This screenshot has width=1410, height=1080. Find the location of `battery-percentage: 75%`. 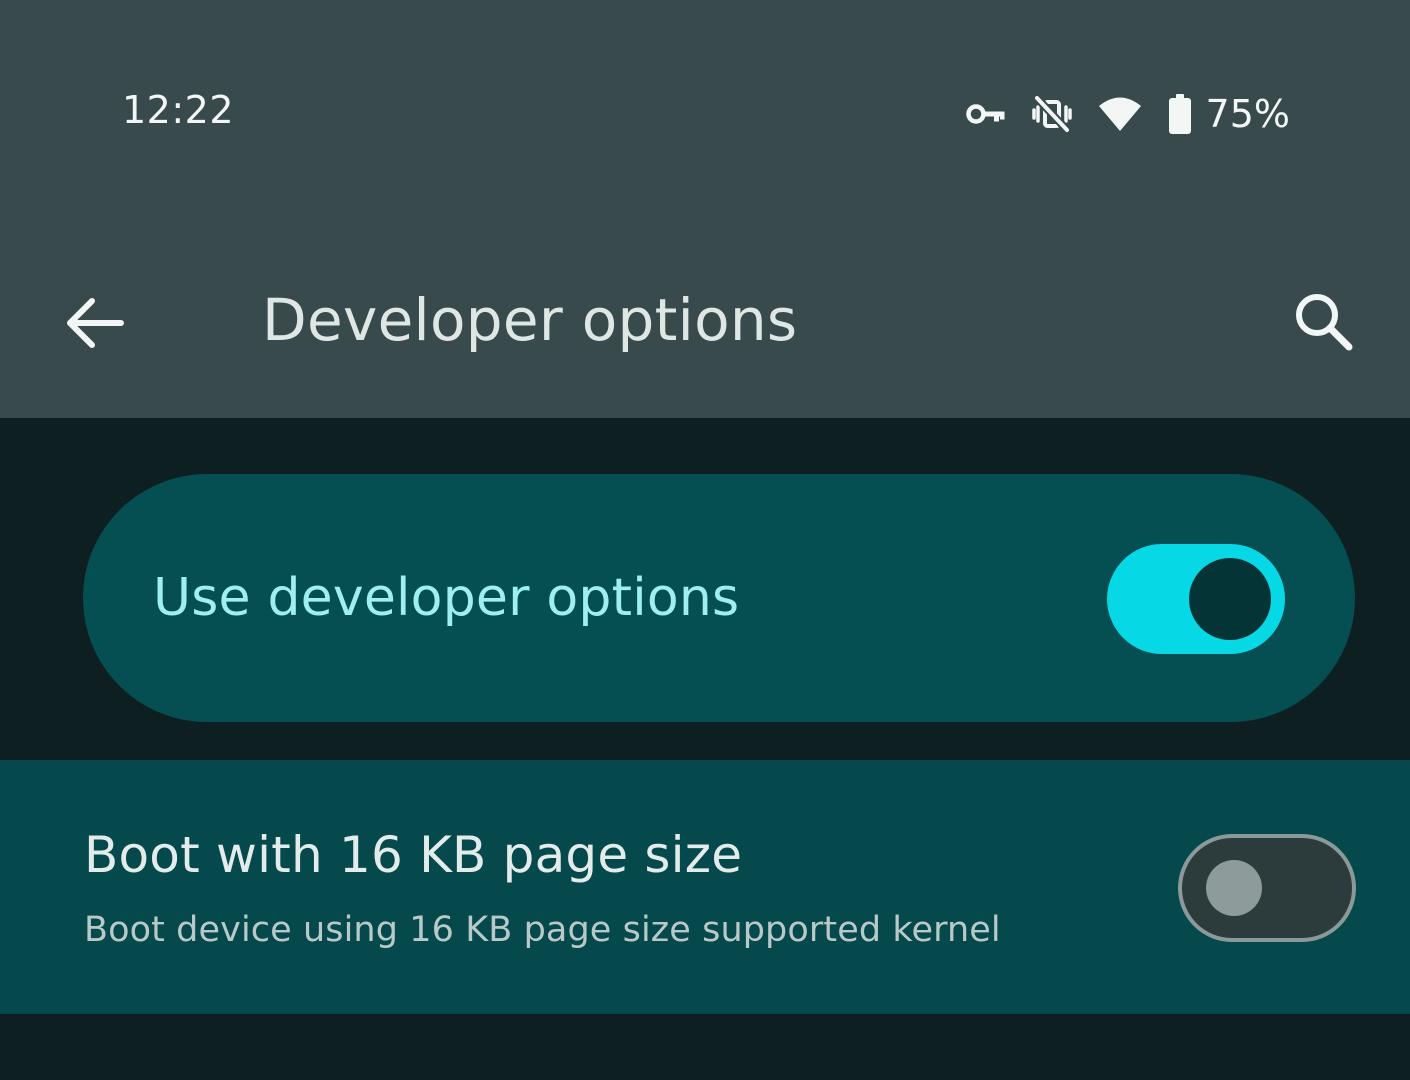

battery-percentage: 75% is located at coordinates (1247, 114).